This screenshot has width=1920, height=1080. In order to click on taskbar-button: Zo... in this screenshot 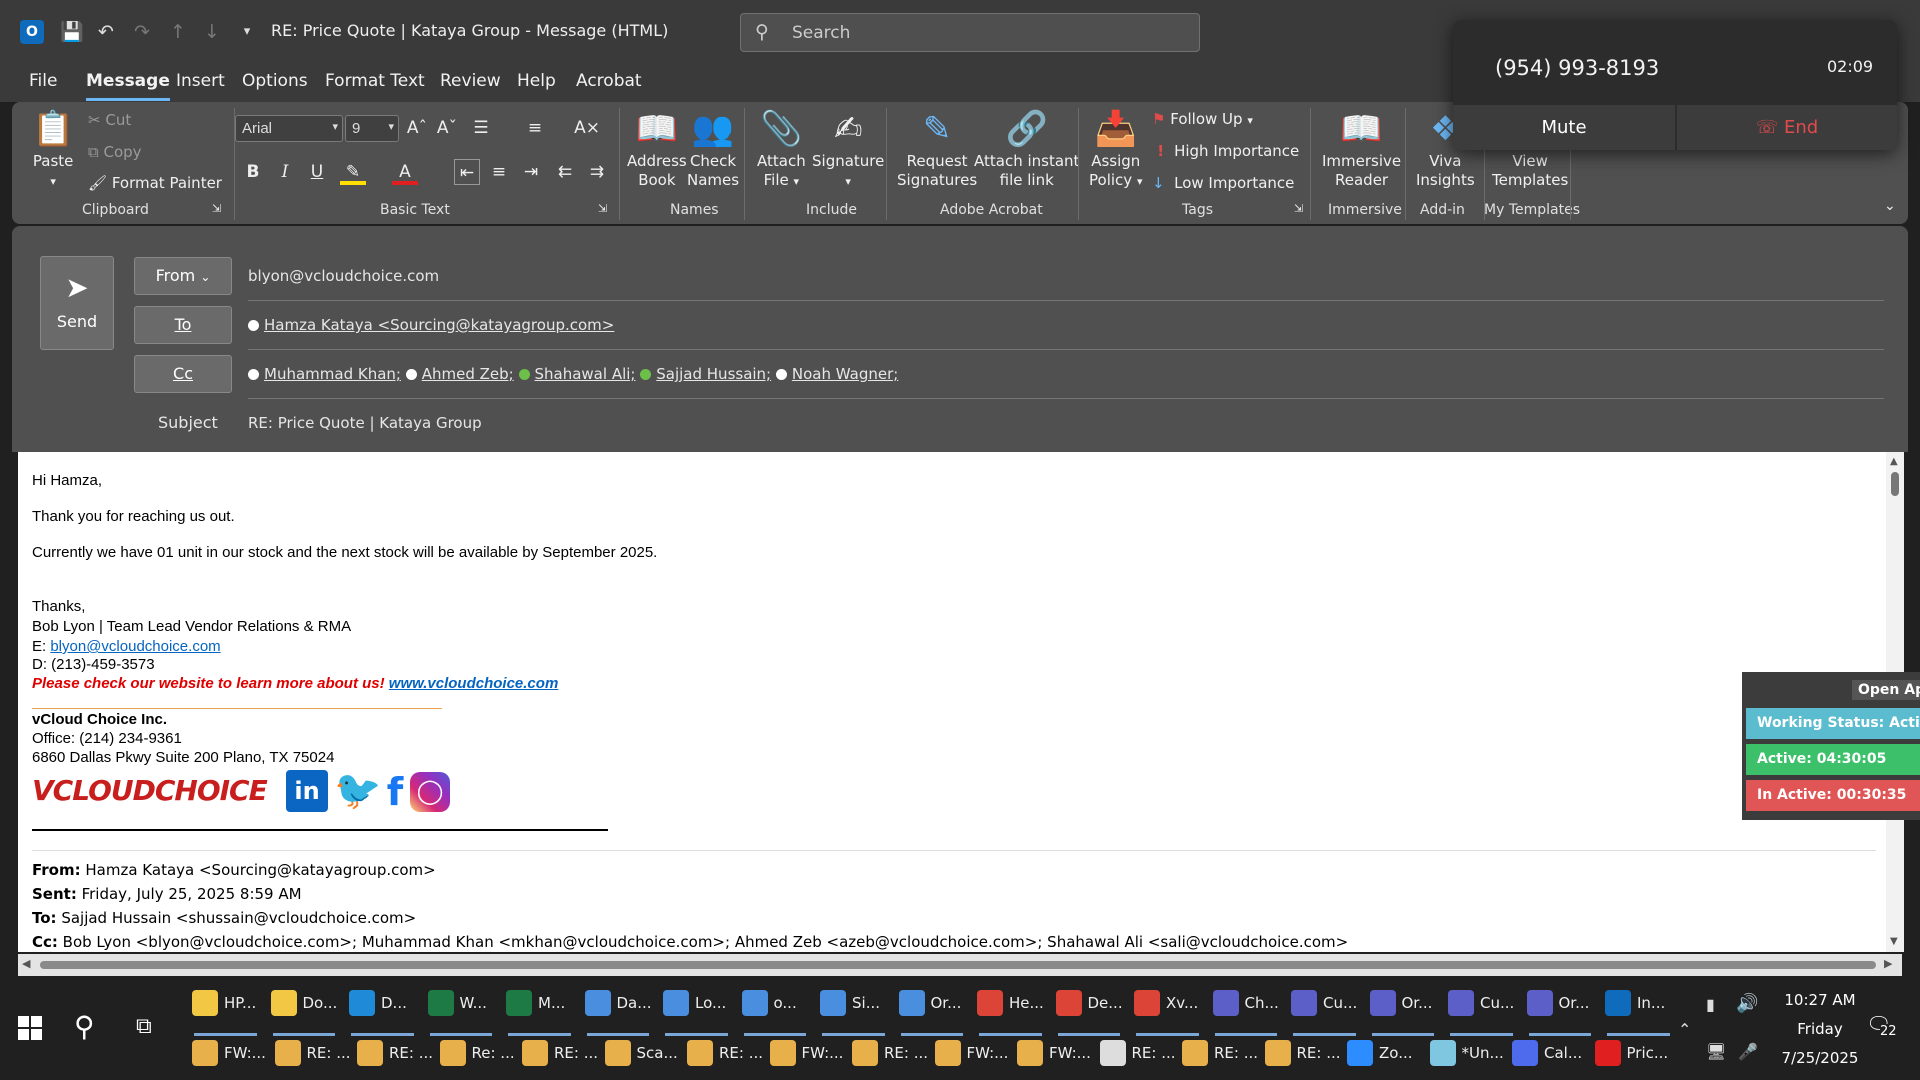, I will do `click(1386, 1060)`.